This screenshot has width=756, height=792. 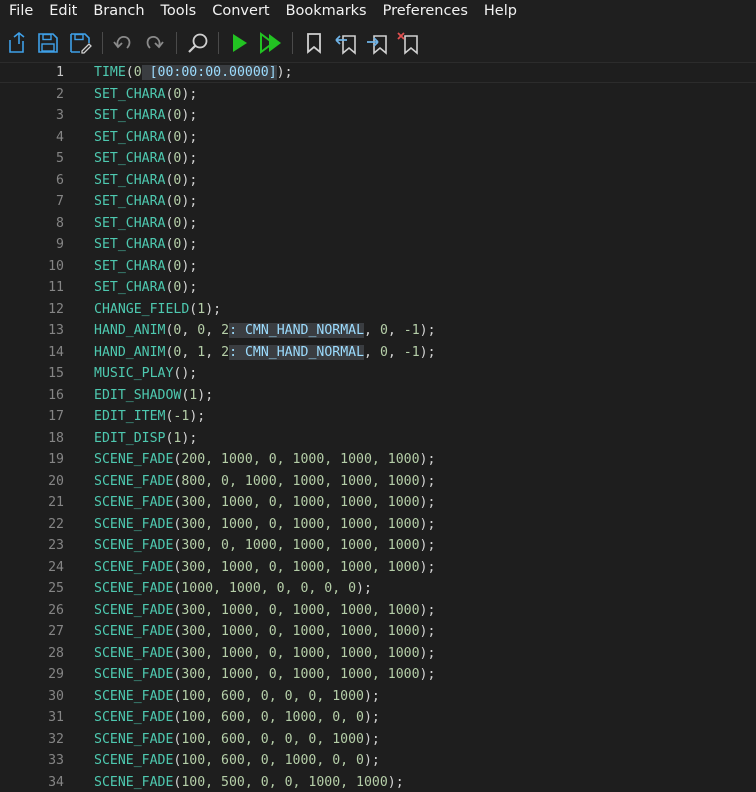 What do you see at coordinates (56, 481) in the screenshot?
I see `line-number: 20` at bounding box center [56, 481].